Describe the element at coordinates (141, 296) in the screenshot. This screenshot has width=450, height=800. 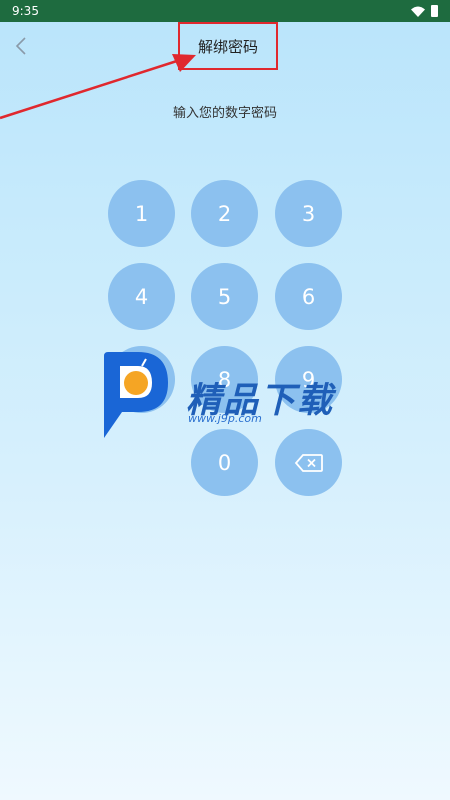
I see `key-4: 4` at that location.